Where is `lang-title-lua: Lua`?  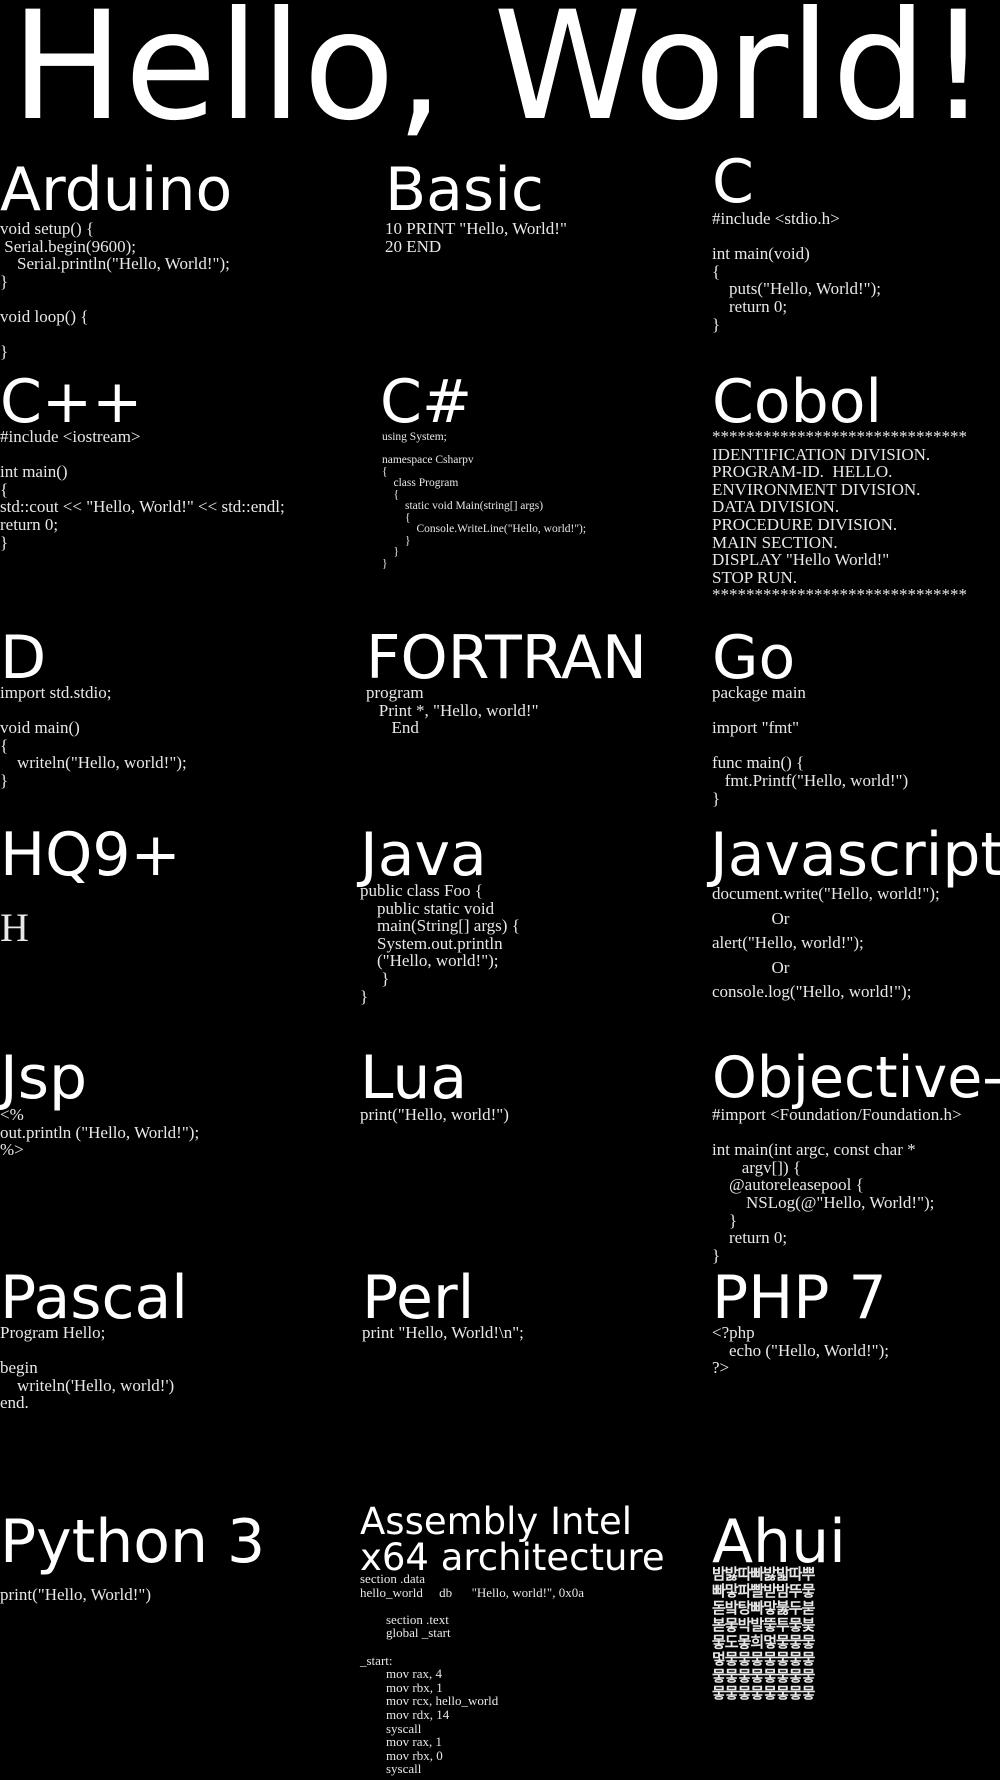
lang-title-lua: Lua is located at coordinates (414, 1078).